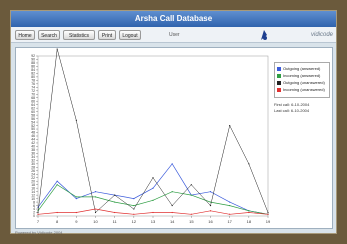  Describe the element at coordinates (49, 35) in the screenshot. I see `search-button: Search` at that location.